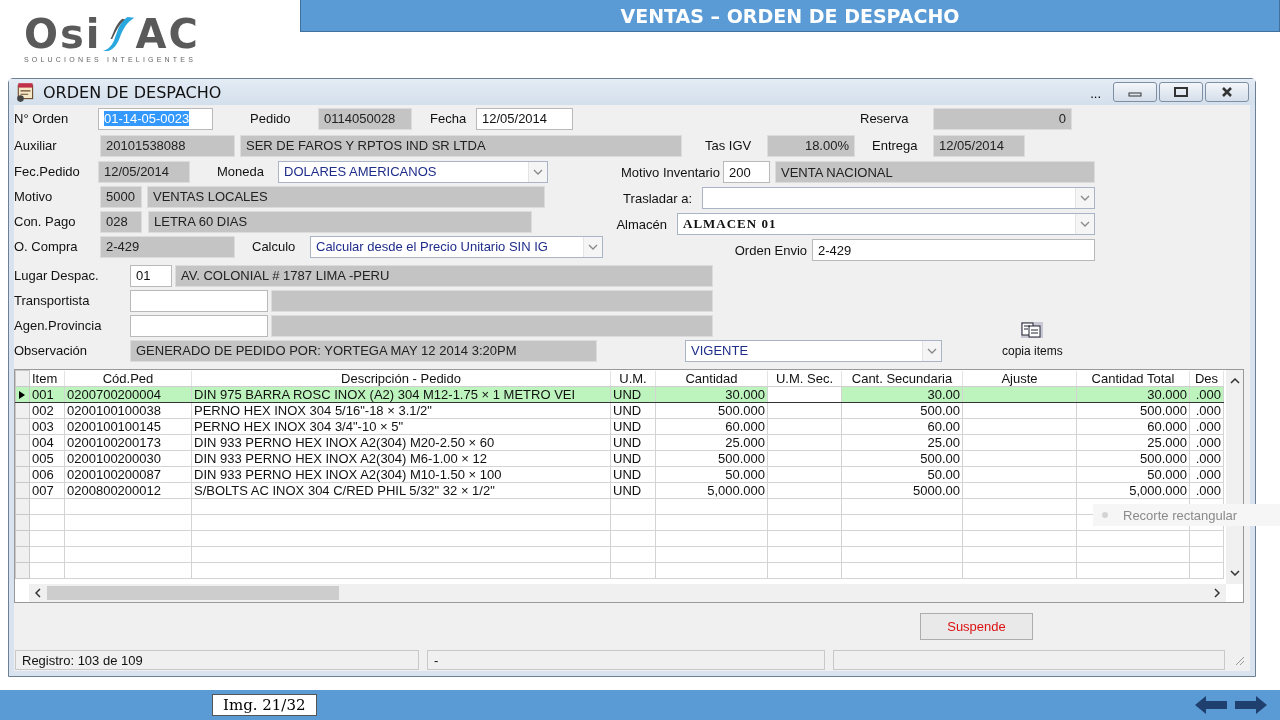  Describe the element at coordinates (45, 221) in the screenshot. I see `field-label: Con. Pago` at that location.